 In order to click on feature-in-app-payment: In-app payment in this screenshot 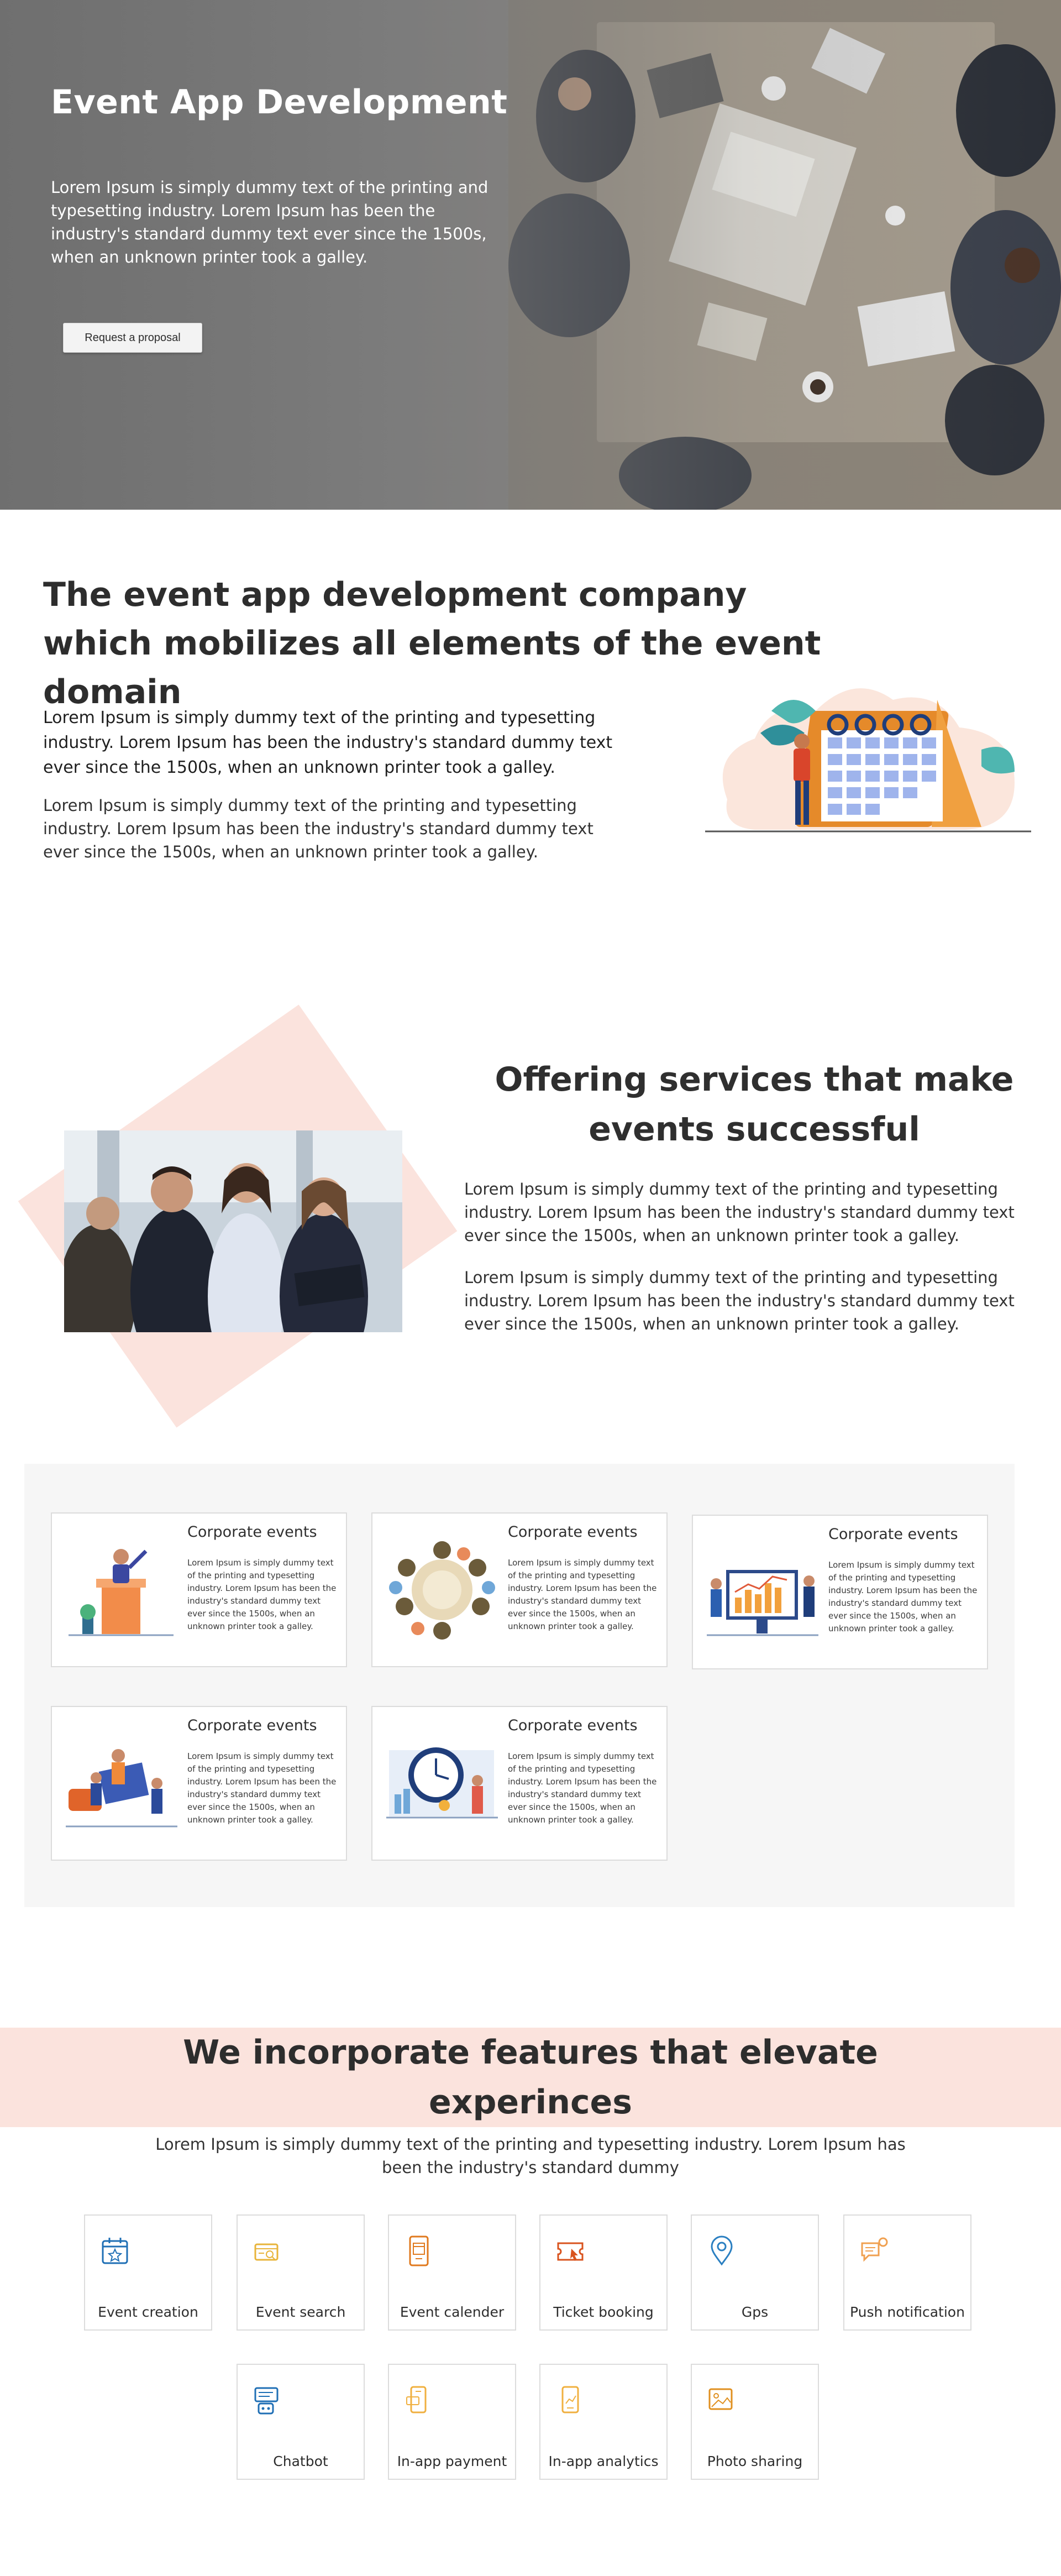, I will do `click(452, 2422)`.